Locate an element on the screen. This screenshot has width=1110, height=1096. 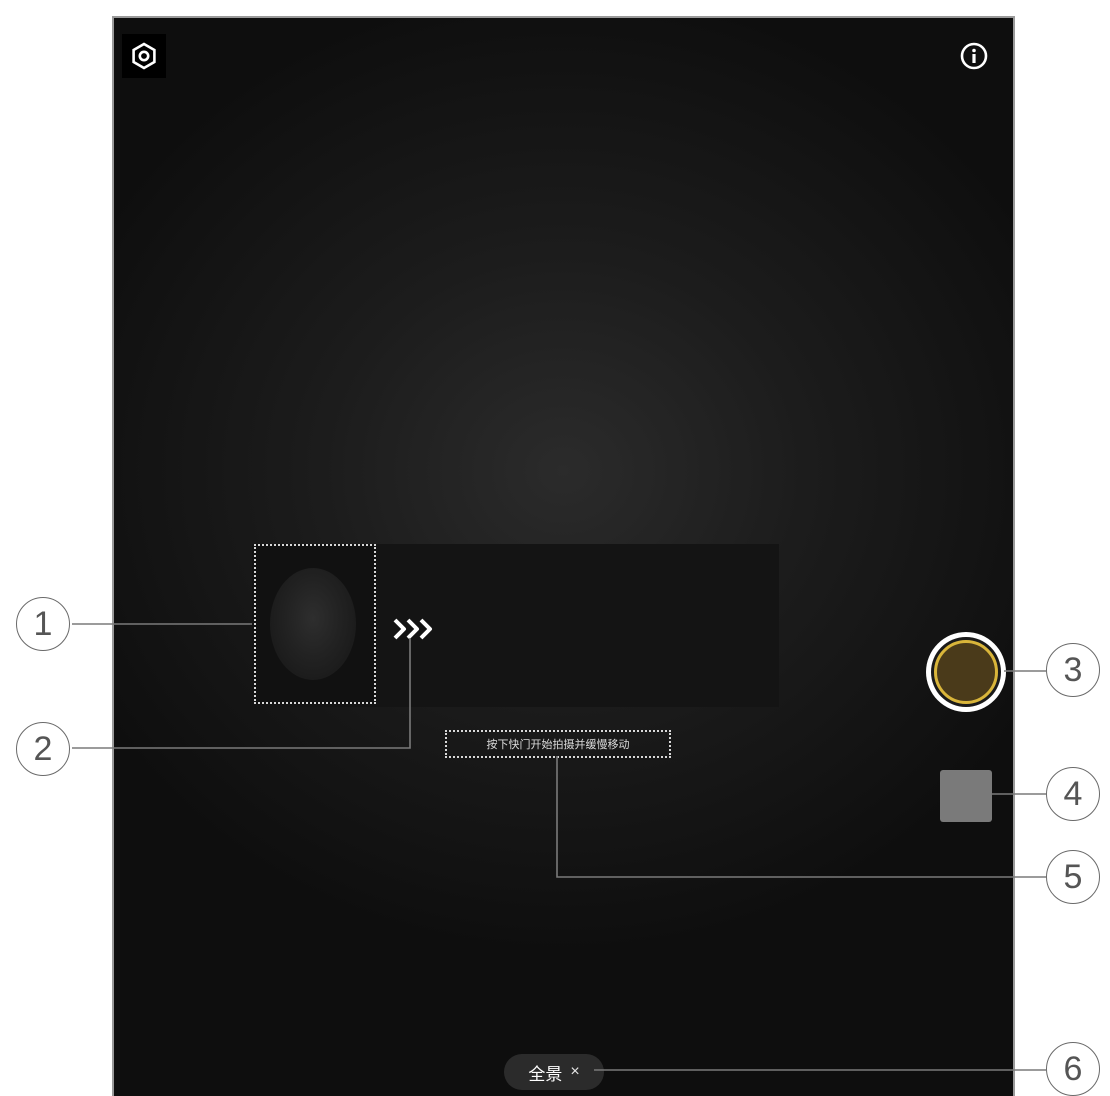
shutter-inner is located at coordinates (966, 672).